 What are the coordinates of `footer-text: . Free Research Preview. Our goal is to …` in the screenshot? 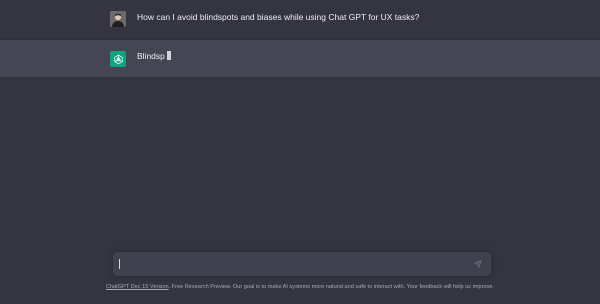 It's located at (331, 287).